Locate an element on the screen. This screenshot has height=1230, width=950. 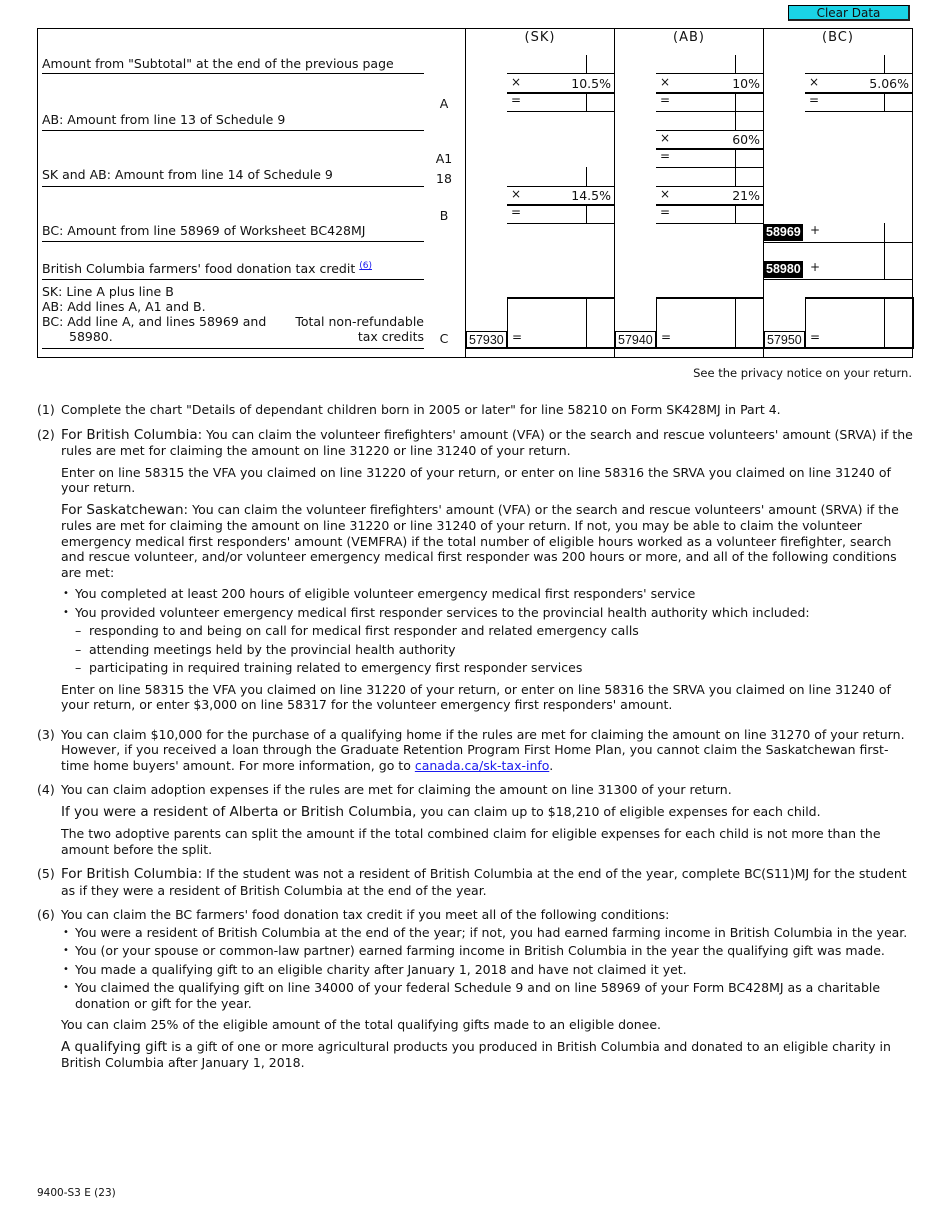
ab-line-a-result-input is located at coordinates (695, 102).